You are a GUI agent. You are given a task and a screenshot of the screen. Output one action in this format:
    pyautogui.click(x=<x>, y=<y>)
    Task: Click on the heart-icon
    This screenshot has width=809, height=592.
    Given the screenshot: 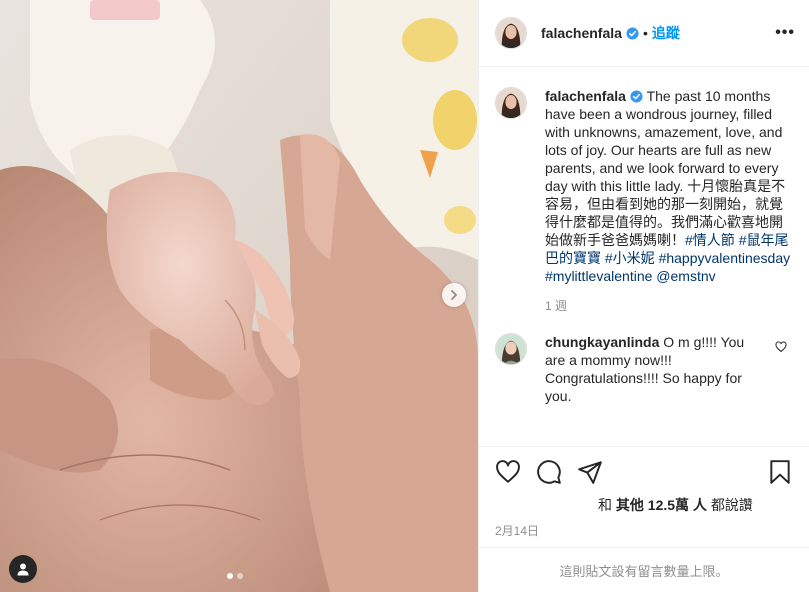 What is the action you would take?
    pyautogui.click(x=508, y=472)
    